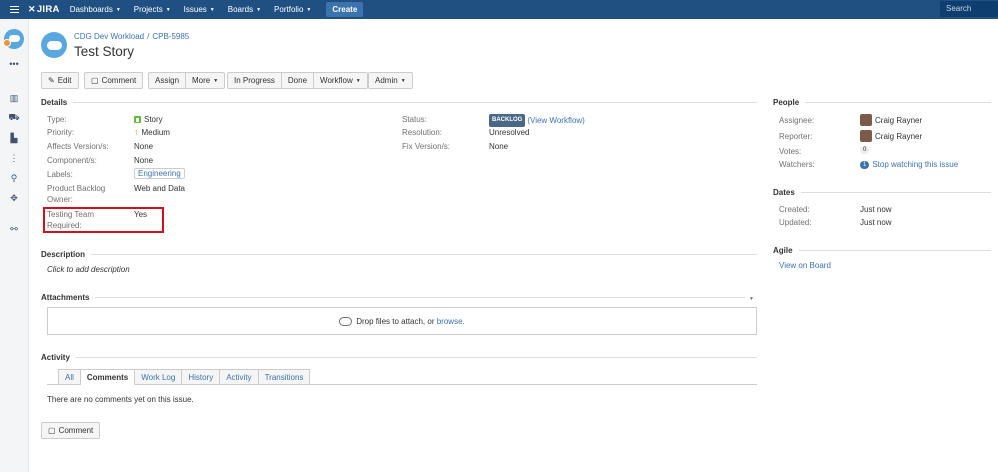  I want to click on view-on-board-link: View on Board, so click(805, 265).